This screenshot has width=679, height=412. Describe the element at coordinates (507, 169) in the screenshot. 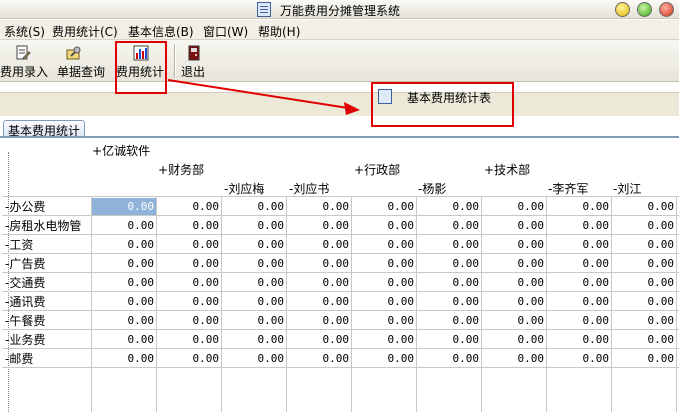

I see `dept-jishu: +技术部` at that location.